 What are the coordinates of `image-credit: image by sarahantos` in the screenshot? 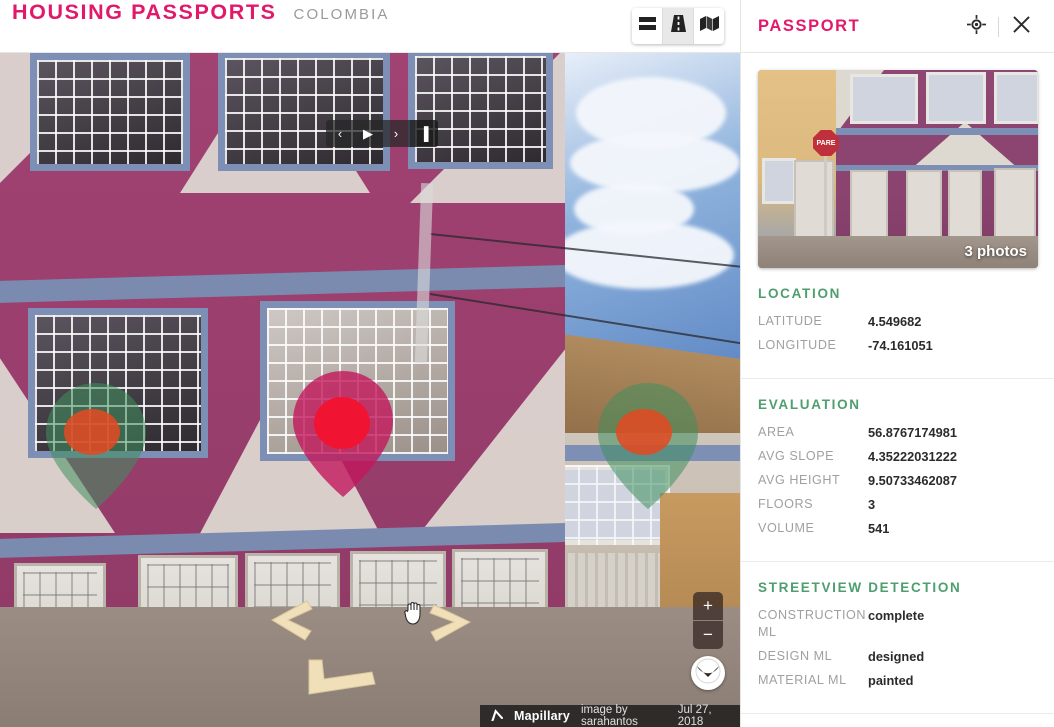 It's located at (609, 715).